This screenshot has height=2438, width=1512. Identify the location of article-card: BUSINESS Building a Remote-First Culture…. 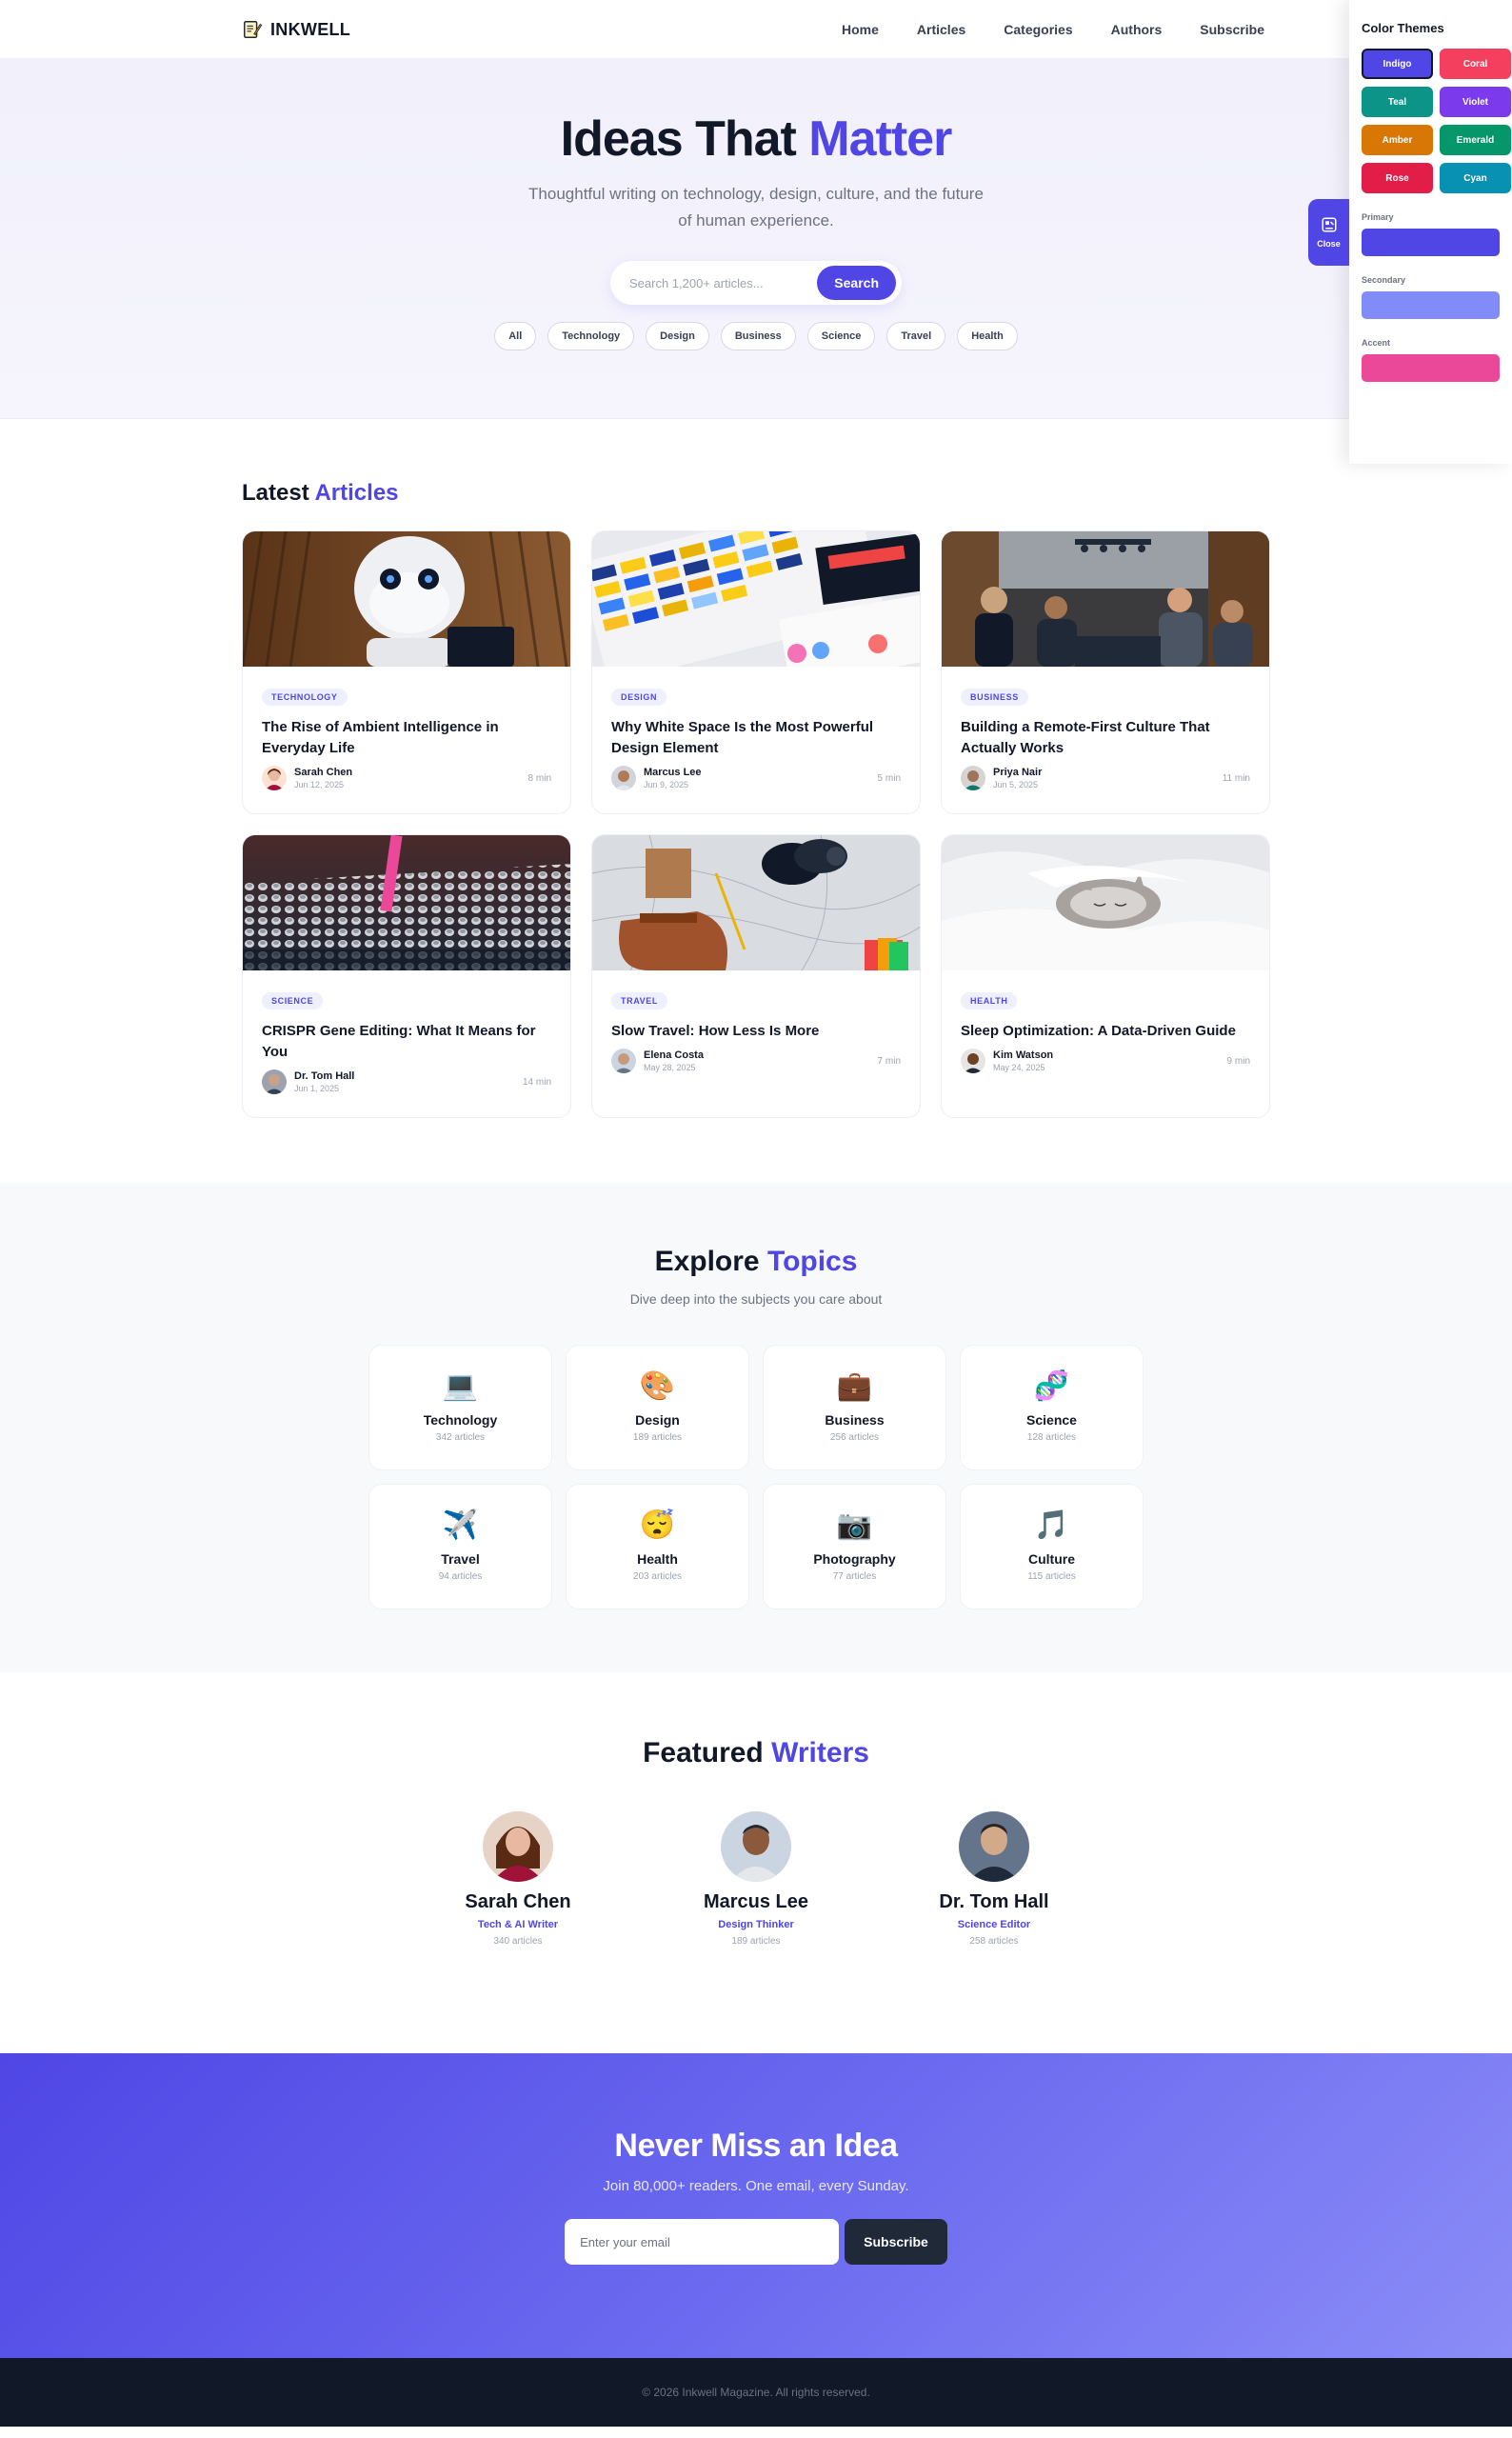
(1105, 672).